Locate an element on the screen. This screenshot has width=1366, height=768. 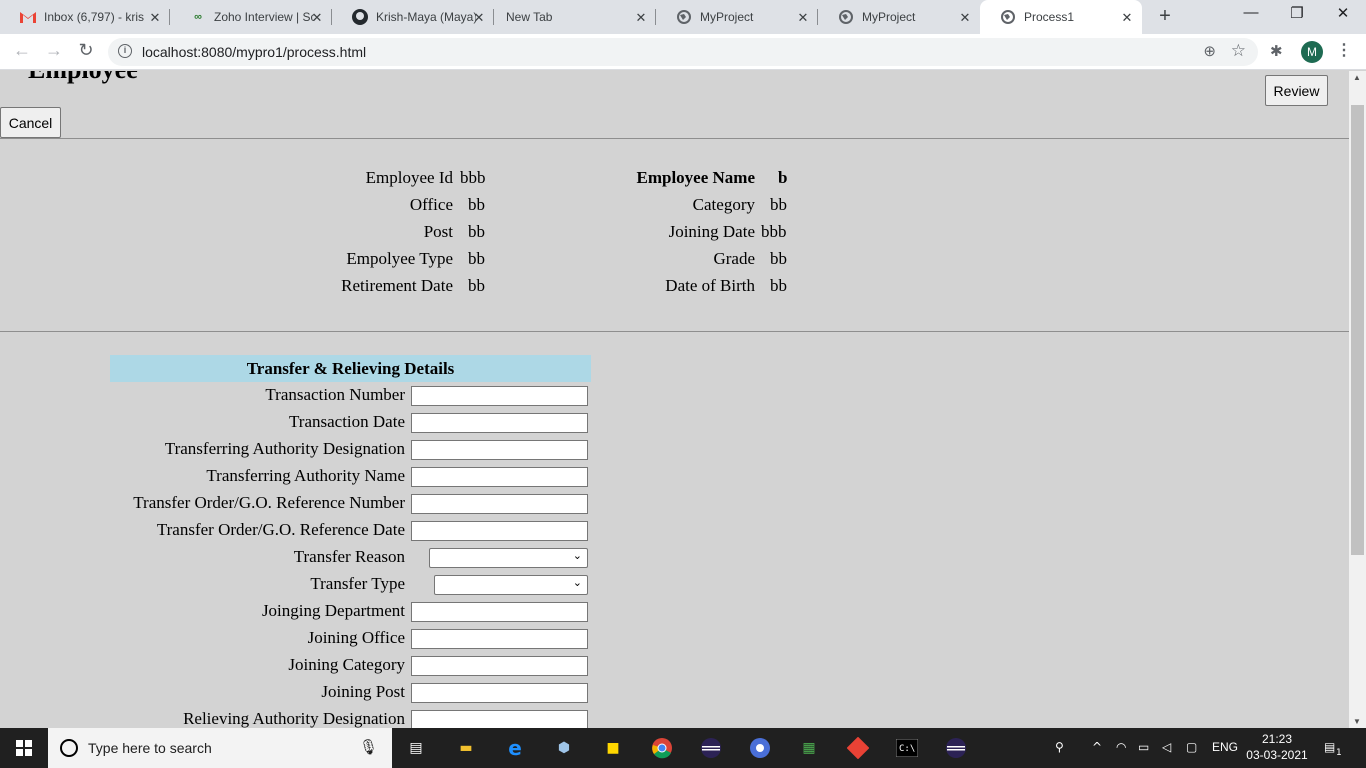
wifi-icon: ◠ is located at coordinates (1121, 747).